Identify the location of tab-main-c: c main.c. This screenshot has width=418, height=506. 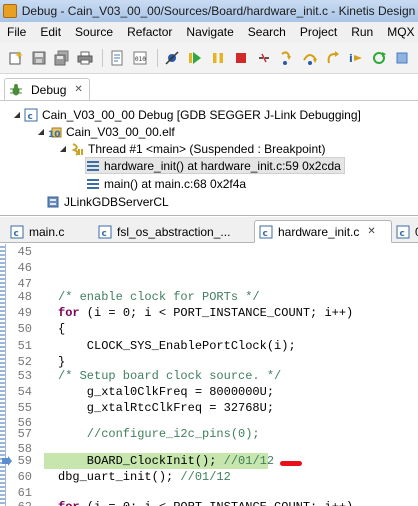
(48, 231).